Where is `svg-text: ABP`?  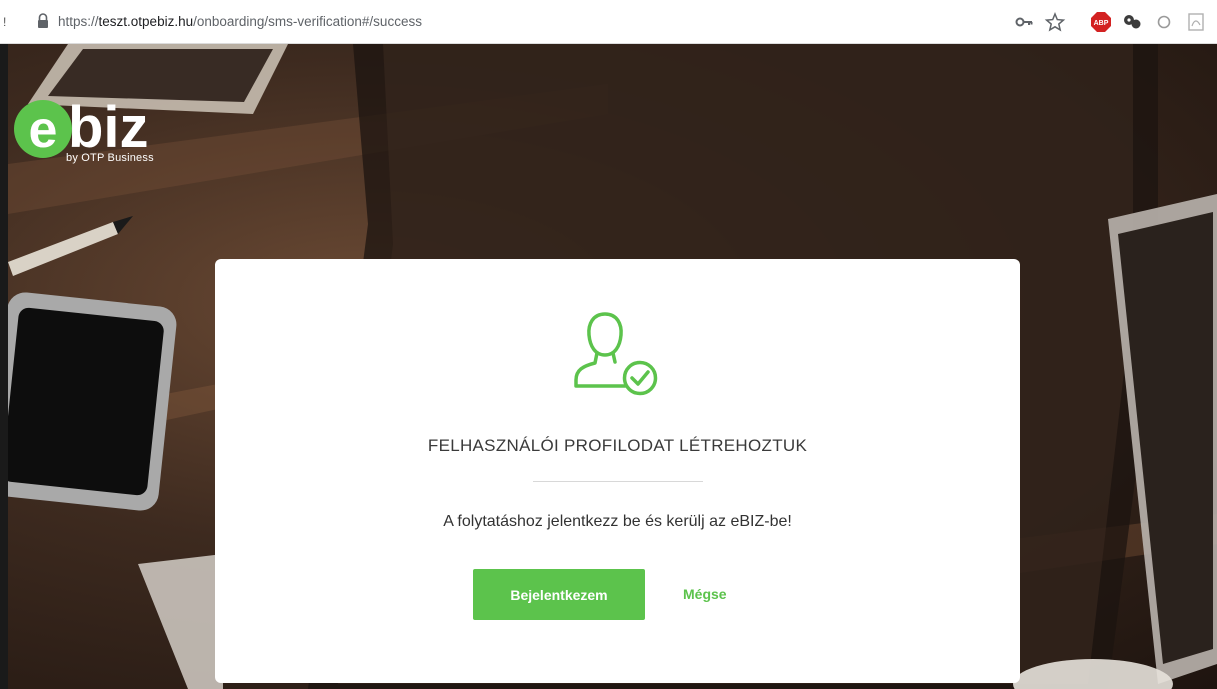
svg-text: ABP is located at coordinates (1101, 23).